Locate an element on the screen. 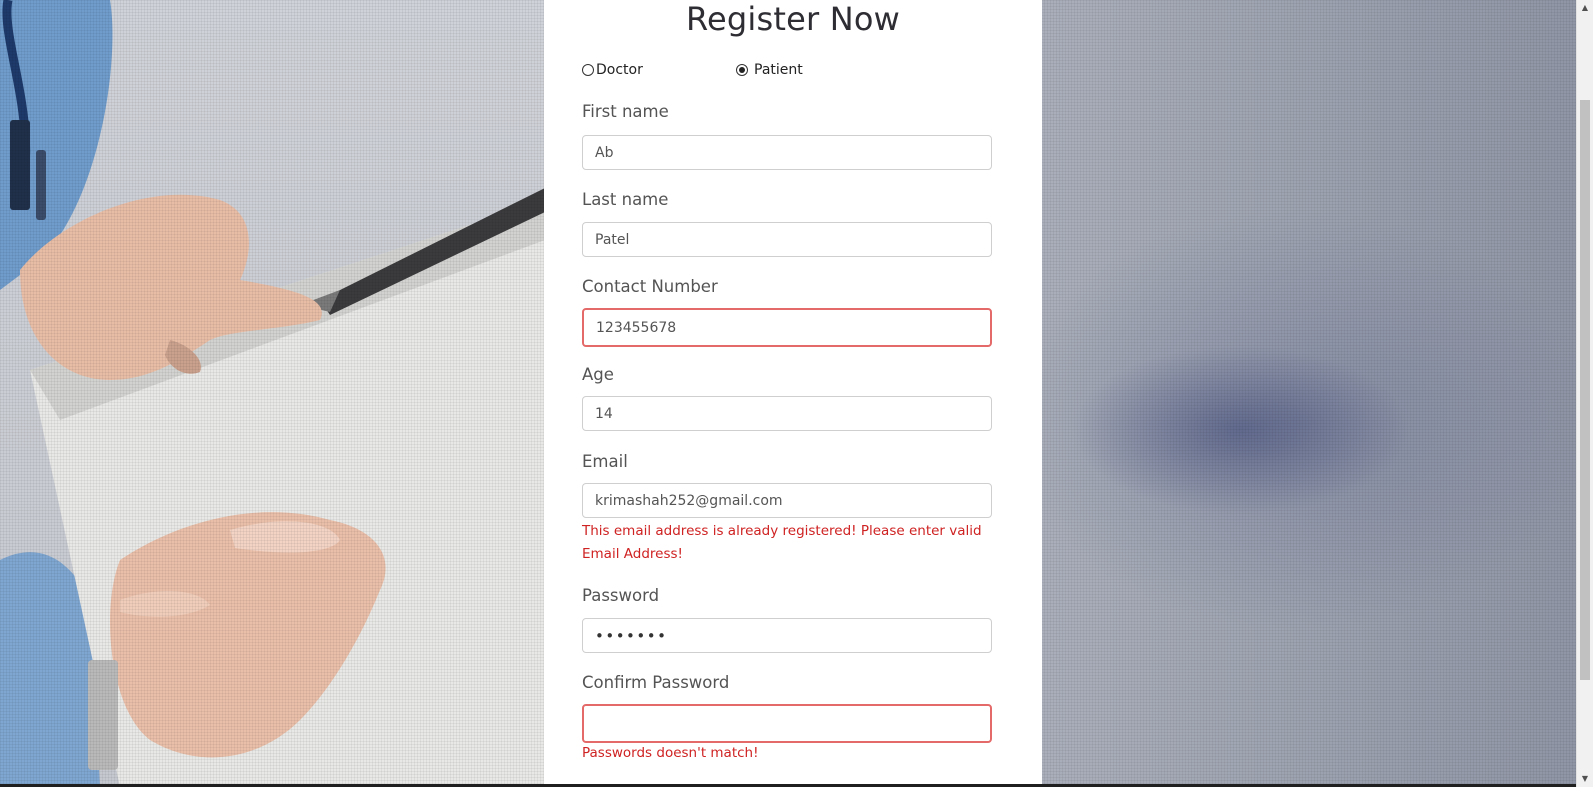 This screenshot has width=1593, height=787. first-name-input: Ab is located at coordinates (787, 152).